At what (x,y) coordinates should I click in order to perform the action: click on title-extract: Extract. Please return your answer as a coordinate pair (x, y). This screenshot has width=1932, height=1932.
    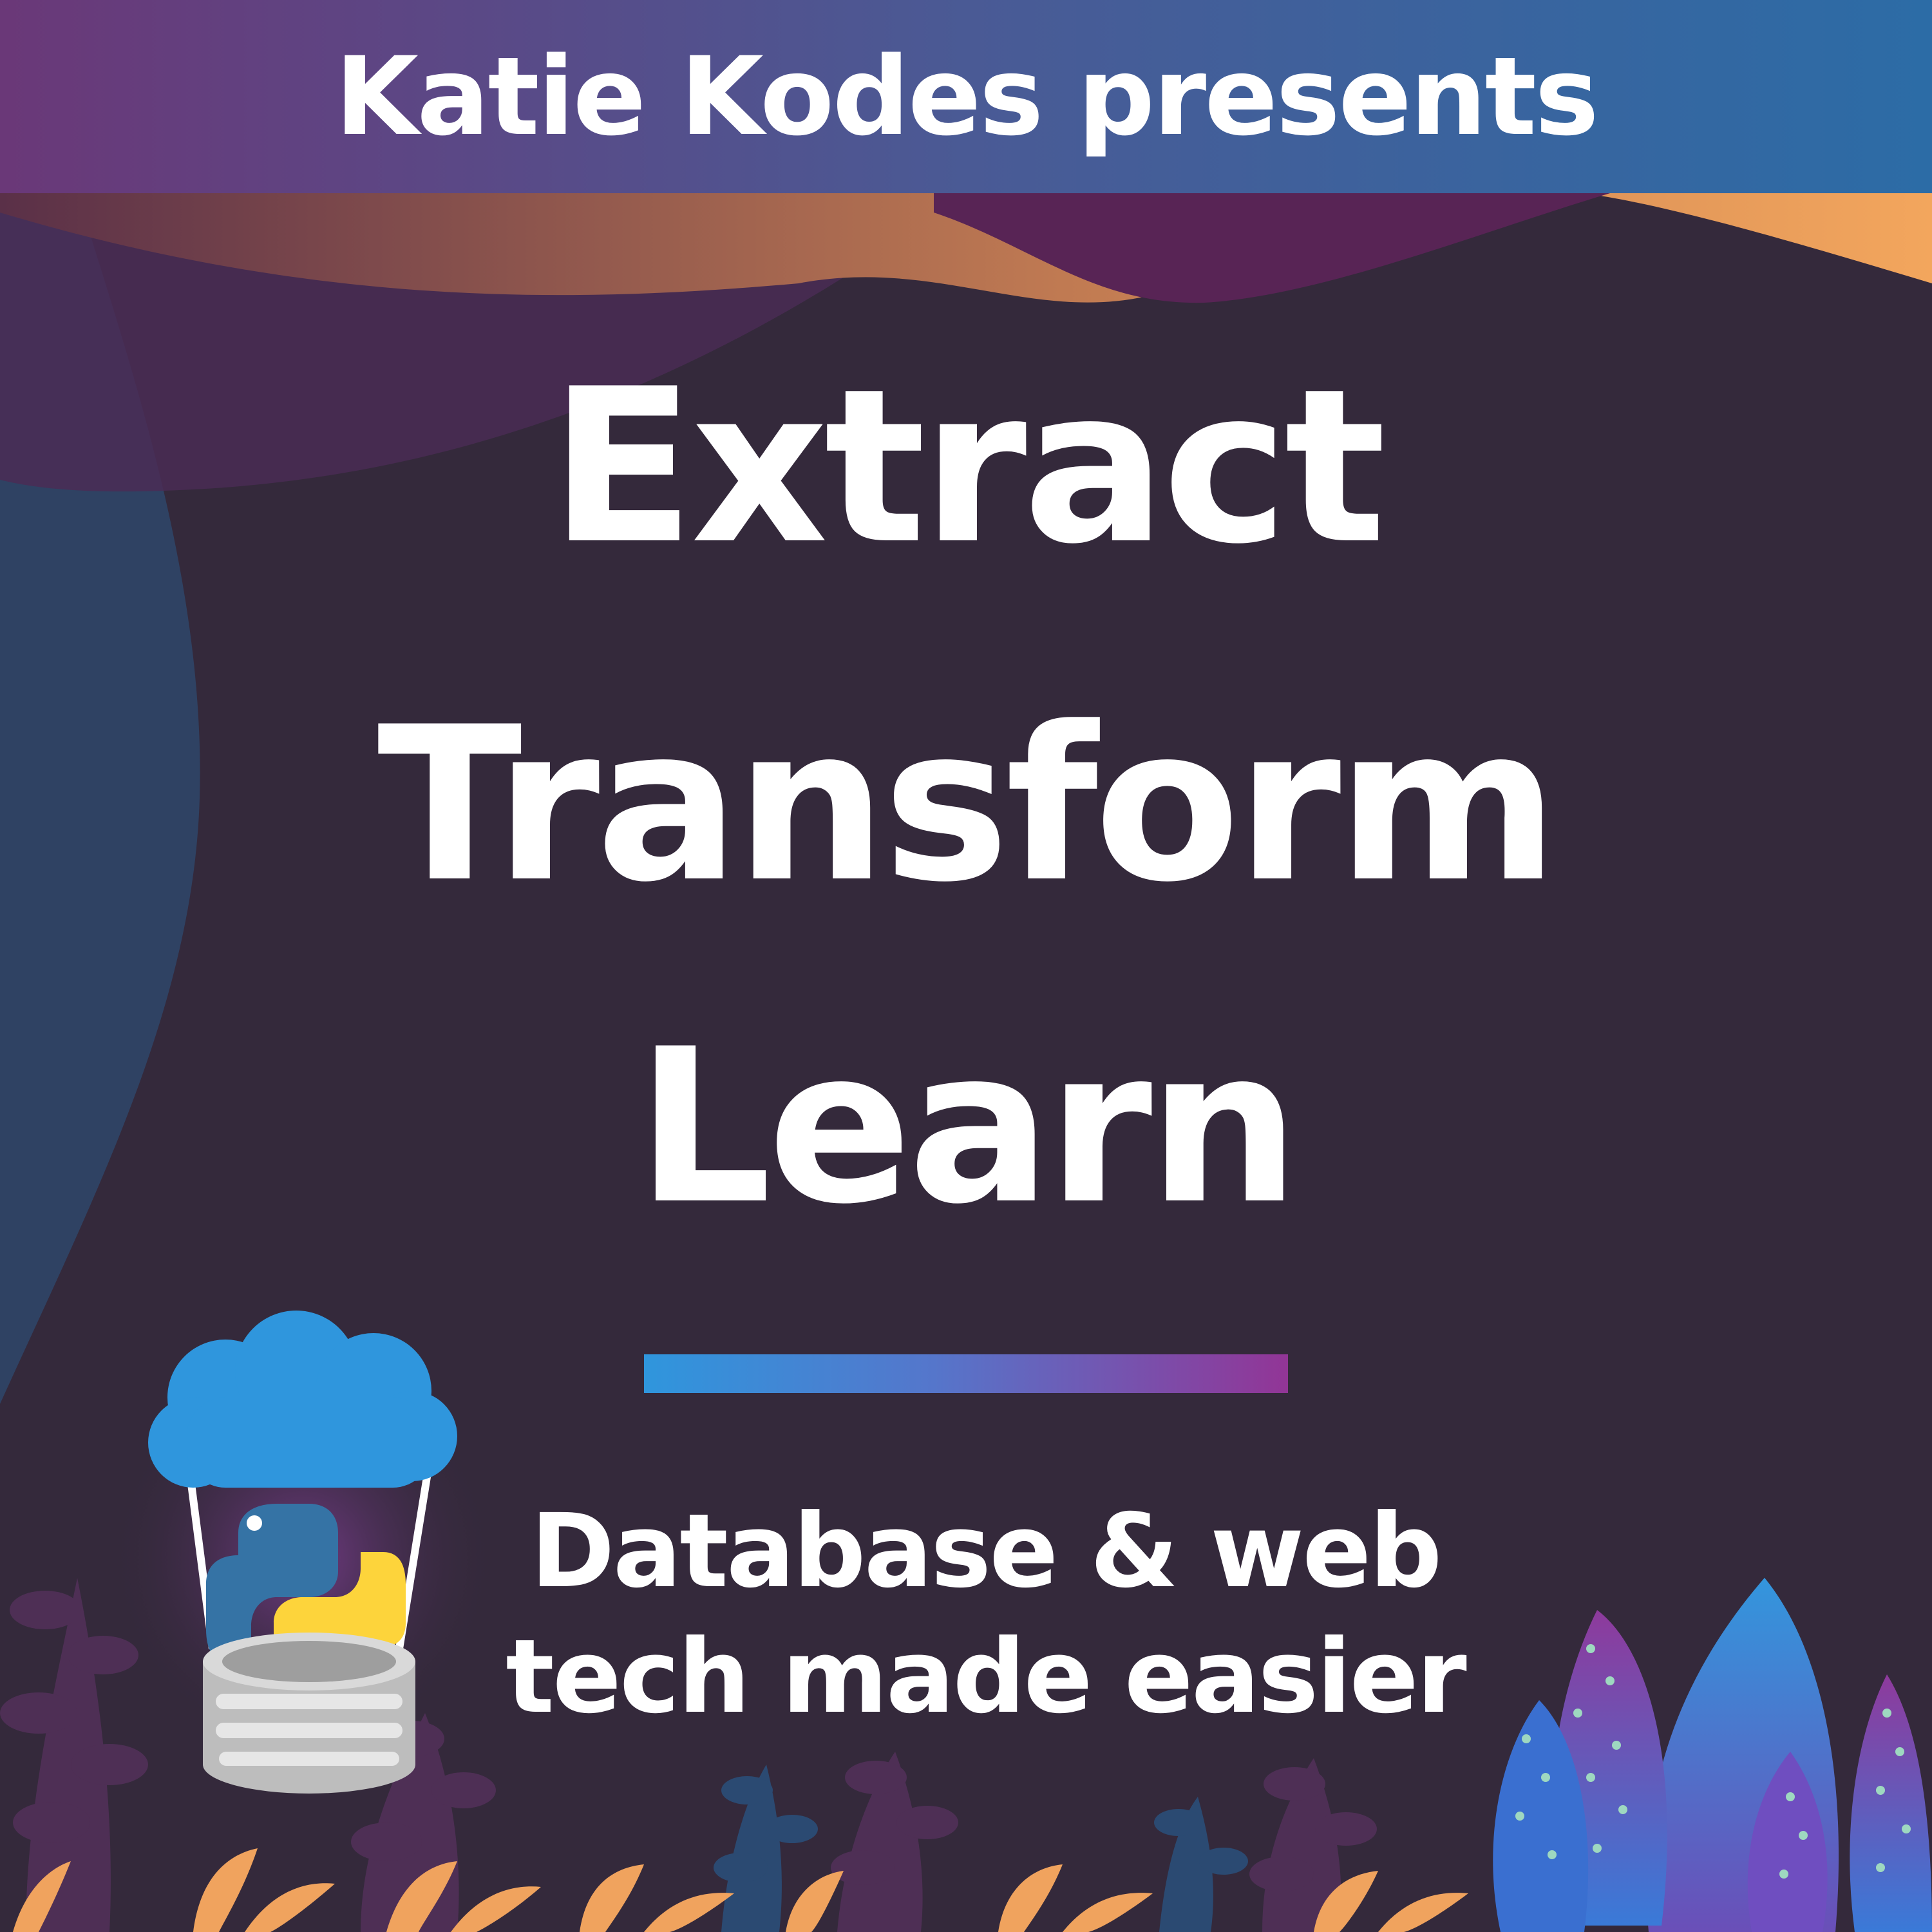
    Looking at the image, I should click on (968, 467).